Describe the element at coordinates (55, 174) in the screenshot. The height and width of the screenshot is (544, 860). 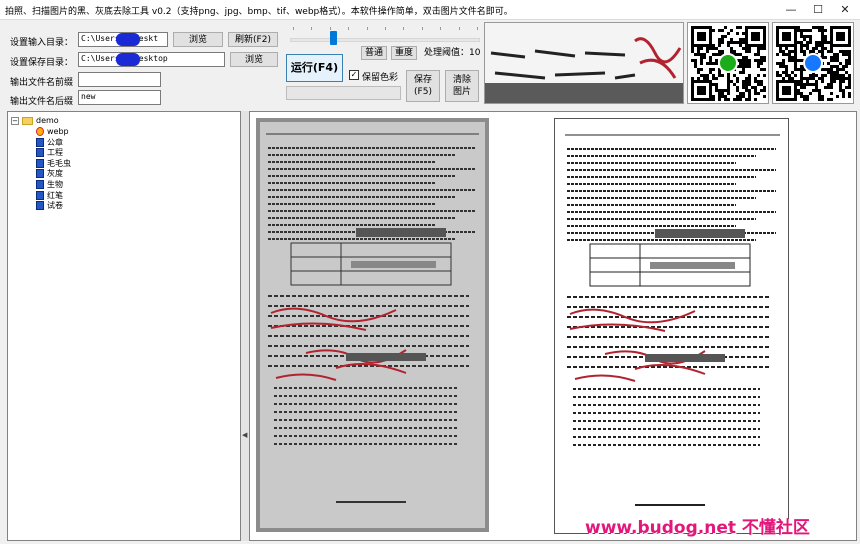
I see `tree-item-label: 灰度` at that location.